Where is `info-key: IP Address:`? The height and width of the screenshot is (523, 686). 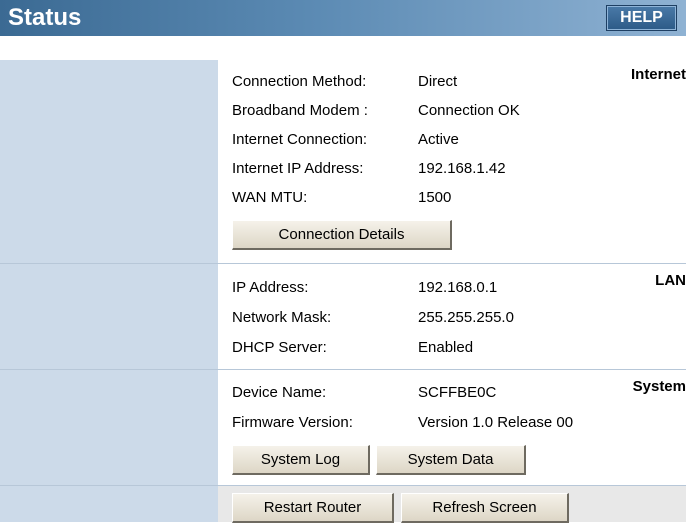 info-key: IP Address: is located at coordinates (270, 287).